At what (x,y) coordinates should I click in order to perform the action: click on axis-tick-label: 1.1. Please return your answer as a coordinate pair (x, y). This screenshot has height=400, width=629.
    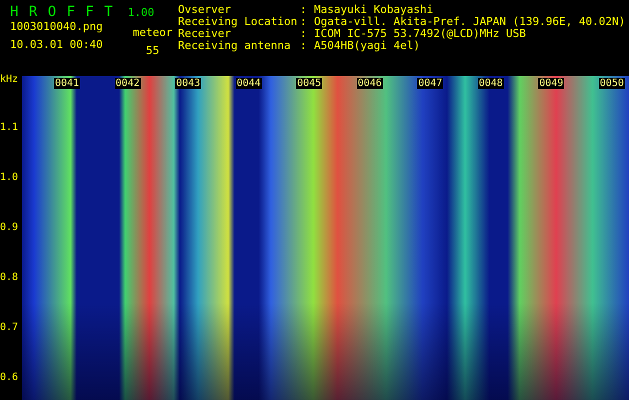
    Looking at the image, I should click on (9, 128).